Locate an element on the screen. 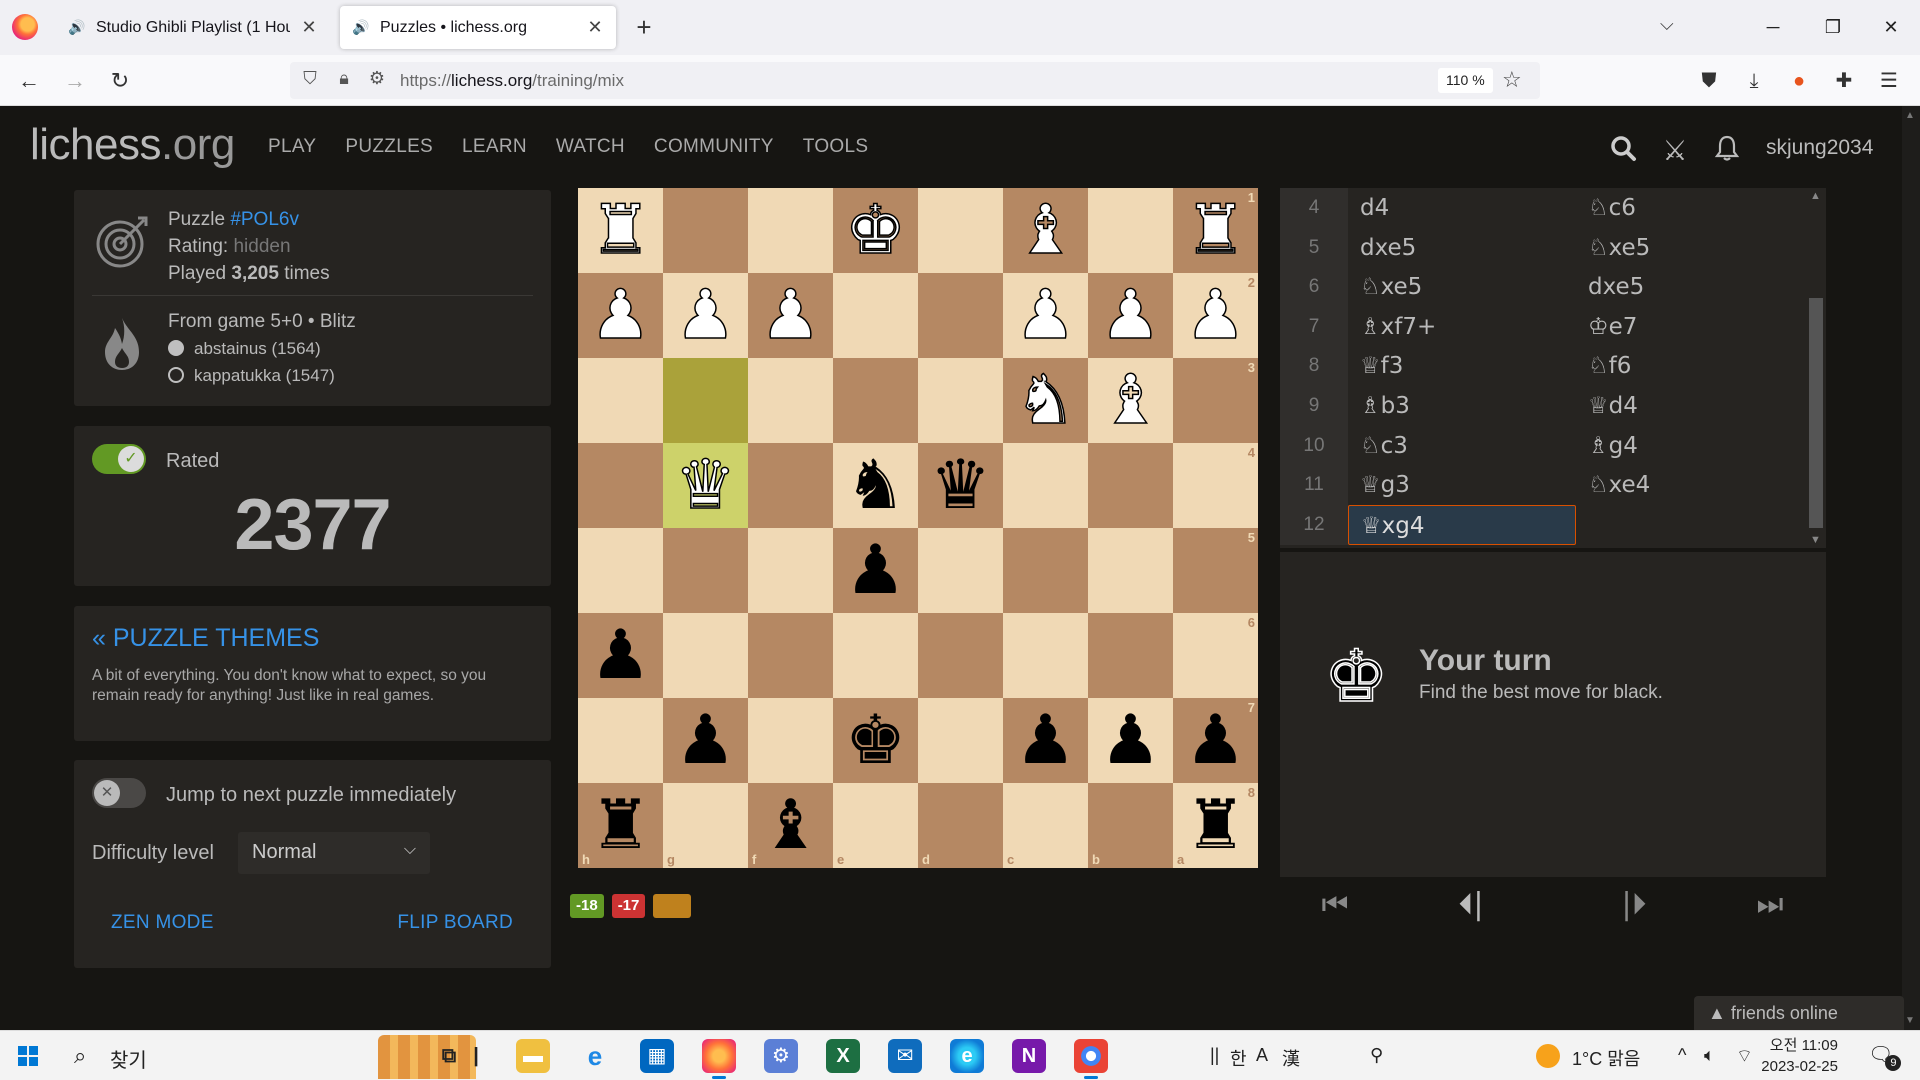 Image resolution: width=1920 pixels, height=1080 pixels. scrollbar-thumb is located at coordinates (1816, 413).